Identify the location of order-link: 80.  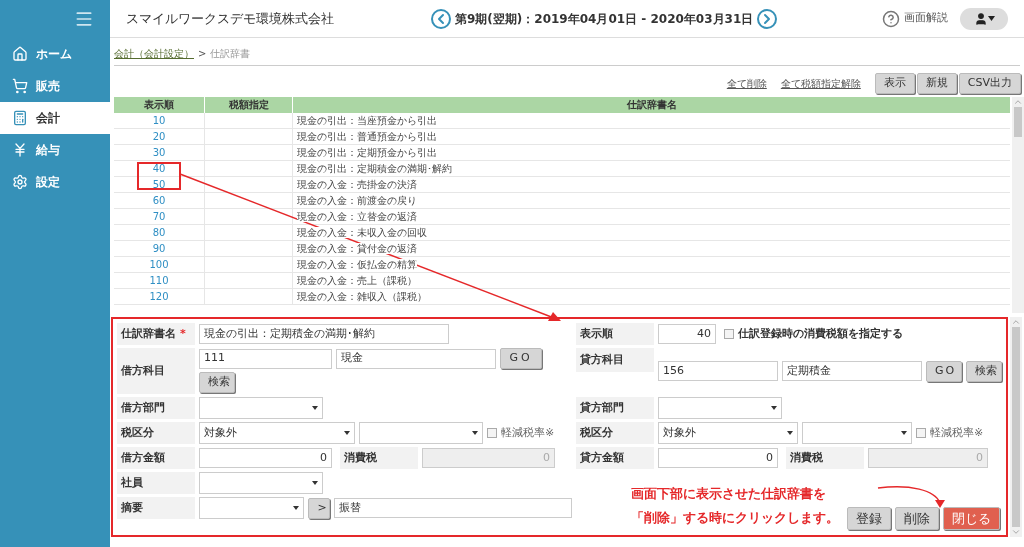
(159, 232).